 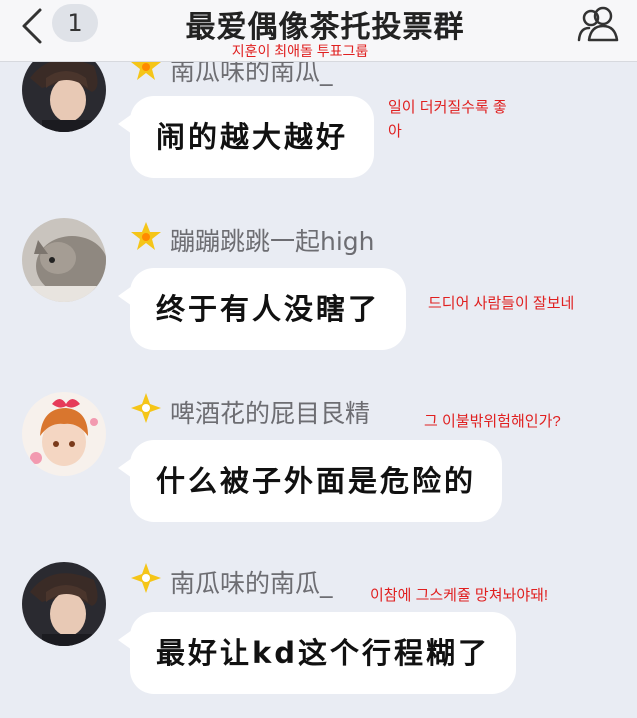 I want to click on translation-annotation: 이참에 그스케쥴 망쳐놔야돼!, so click(x=459, y=596).